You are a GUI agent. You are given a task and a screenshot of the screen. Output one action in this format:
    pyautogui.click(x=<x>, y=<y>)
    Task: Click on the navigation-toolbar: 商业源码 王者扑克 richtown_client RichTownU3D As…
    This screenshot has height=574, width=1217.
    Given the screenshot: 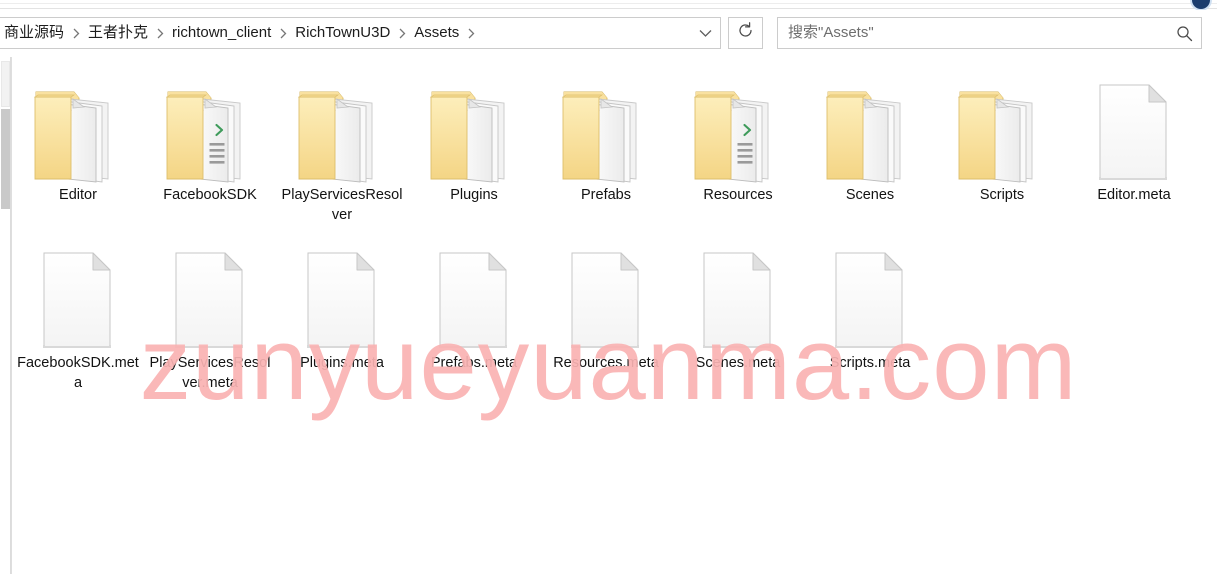 What is the action you would take?
    pyautogui.click(x=608, y=33)
    